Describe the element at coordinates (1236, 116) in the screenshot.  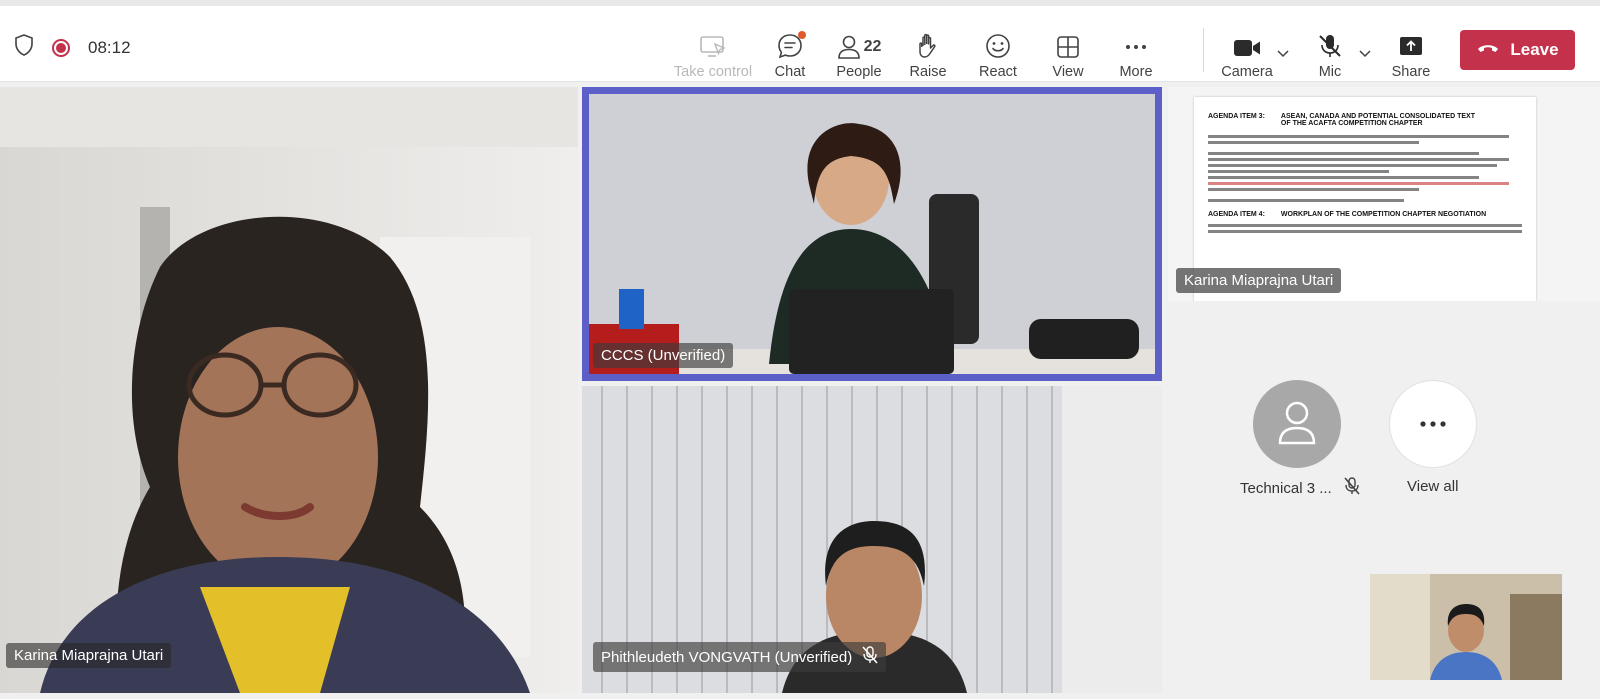
I see `agenda-item-label: AGENDA ITEM 3:` at that location.